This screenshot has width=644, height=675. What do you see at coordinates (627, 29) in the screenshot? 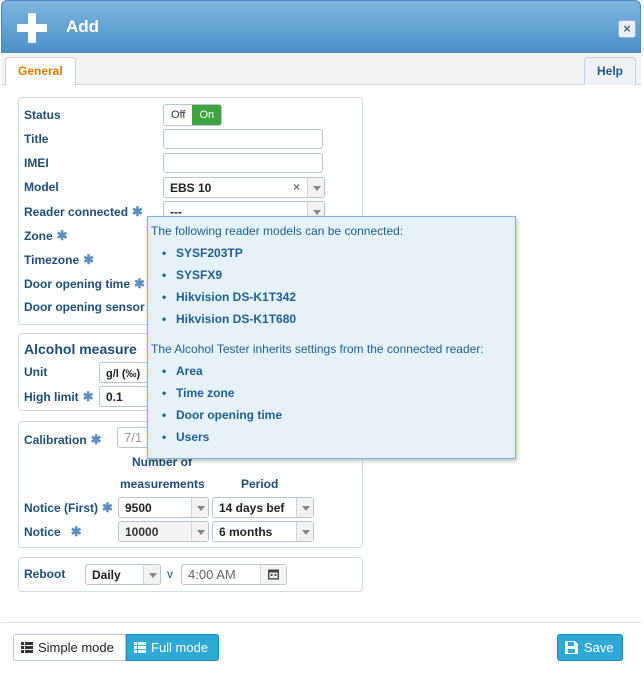
I see `close-icon: ×` at bounding box center [627, 29].